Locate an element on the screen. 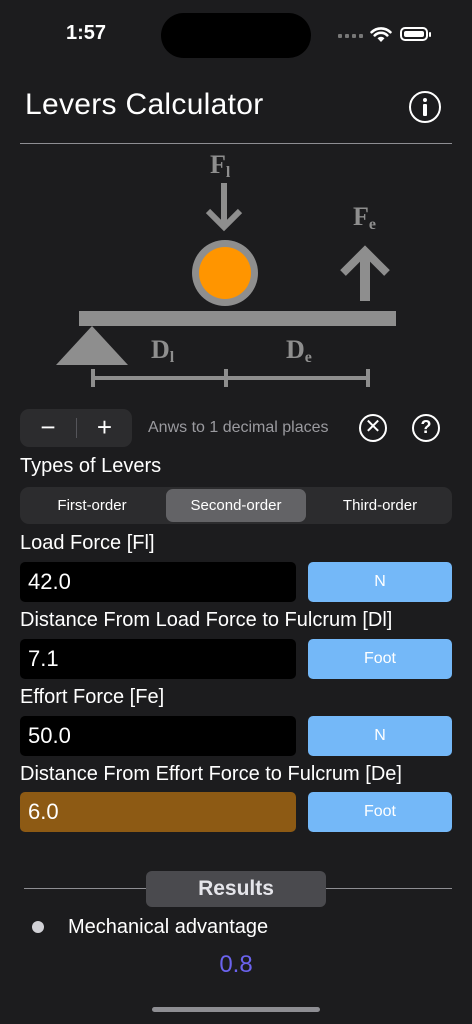  load-distance-unit-button: Foot is located at coordinates (380, 659).